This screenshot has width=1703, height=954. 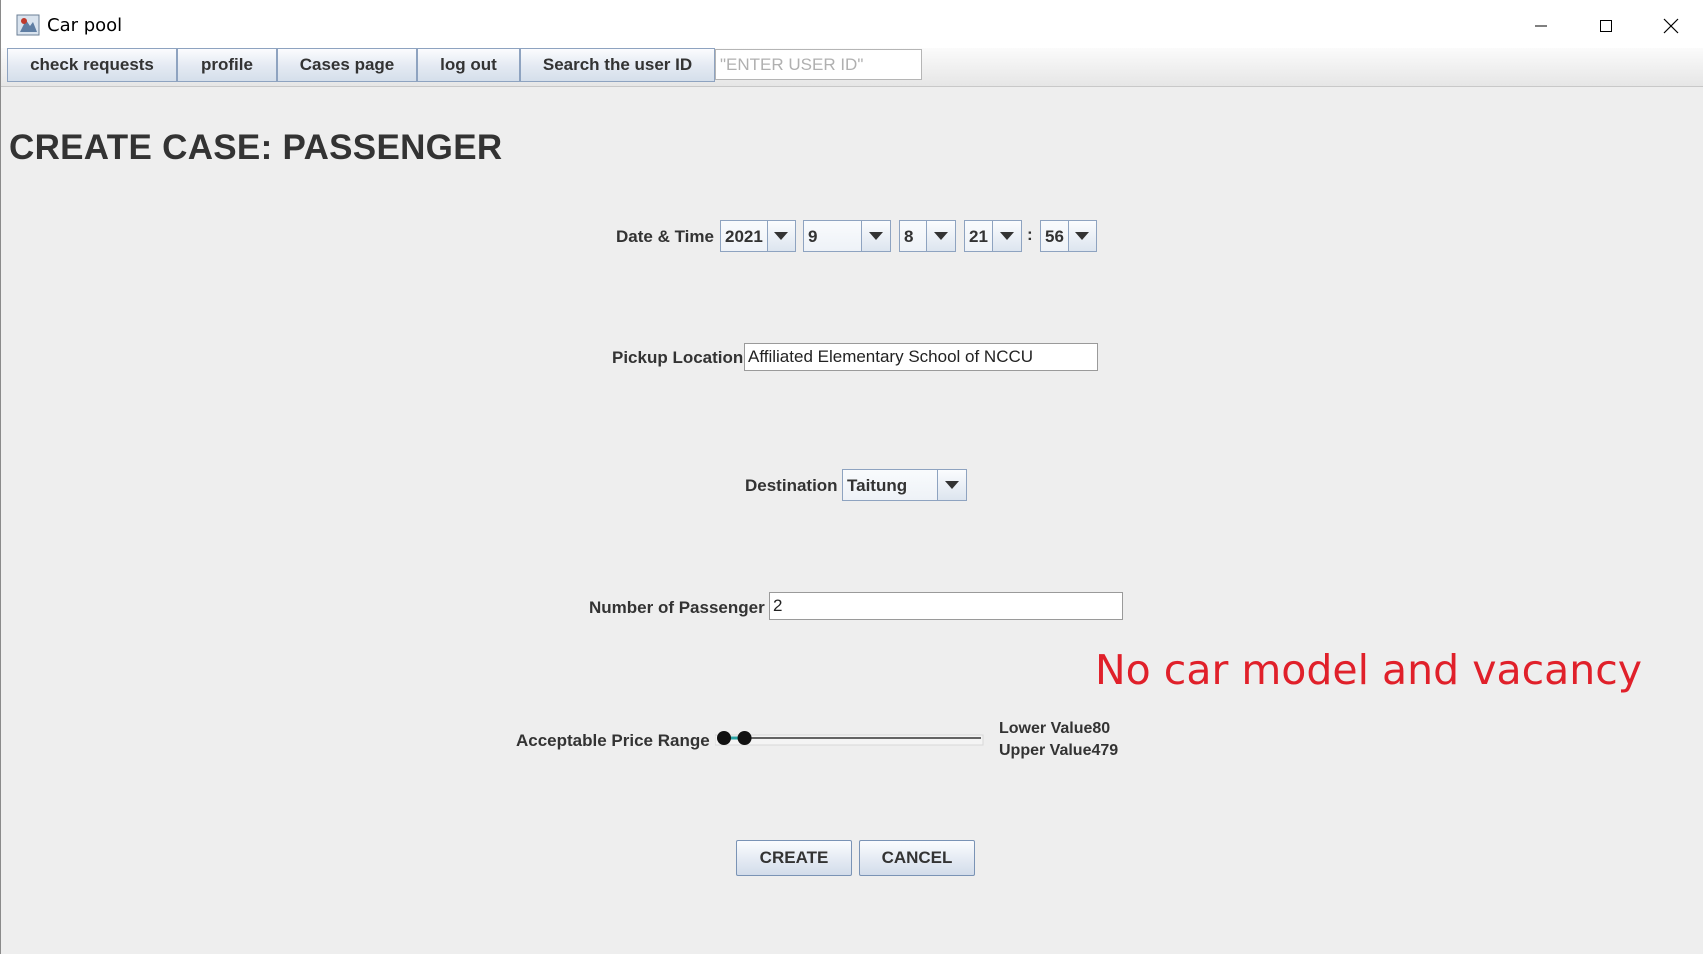 I want to click on lower-thumb, so click(x=724, y=738).